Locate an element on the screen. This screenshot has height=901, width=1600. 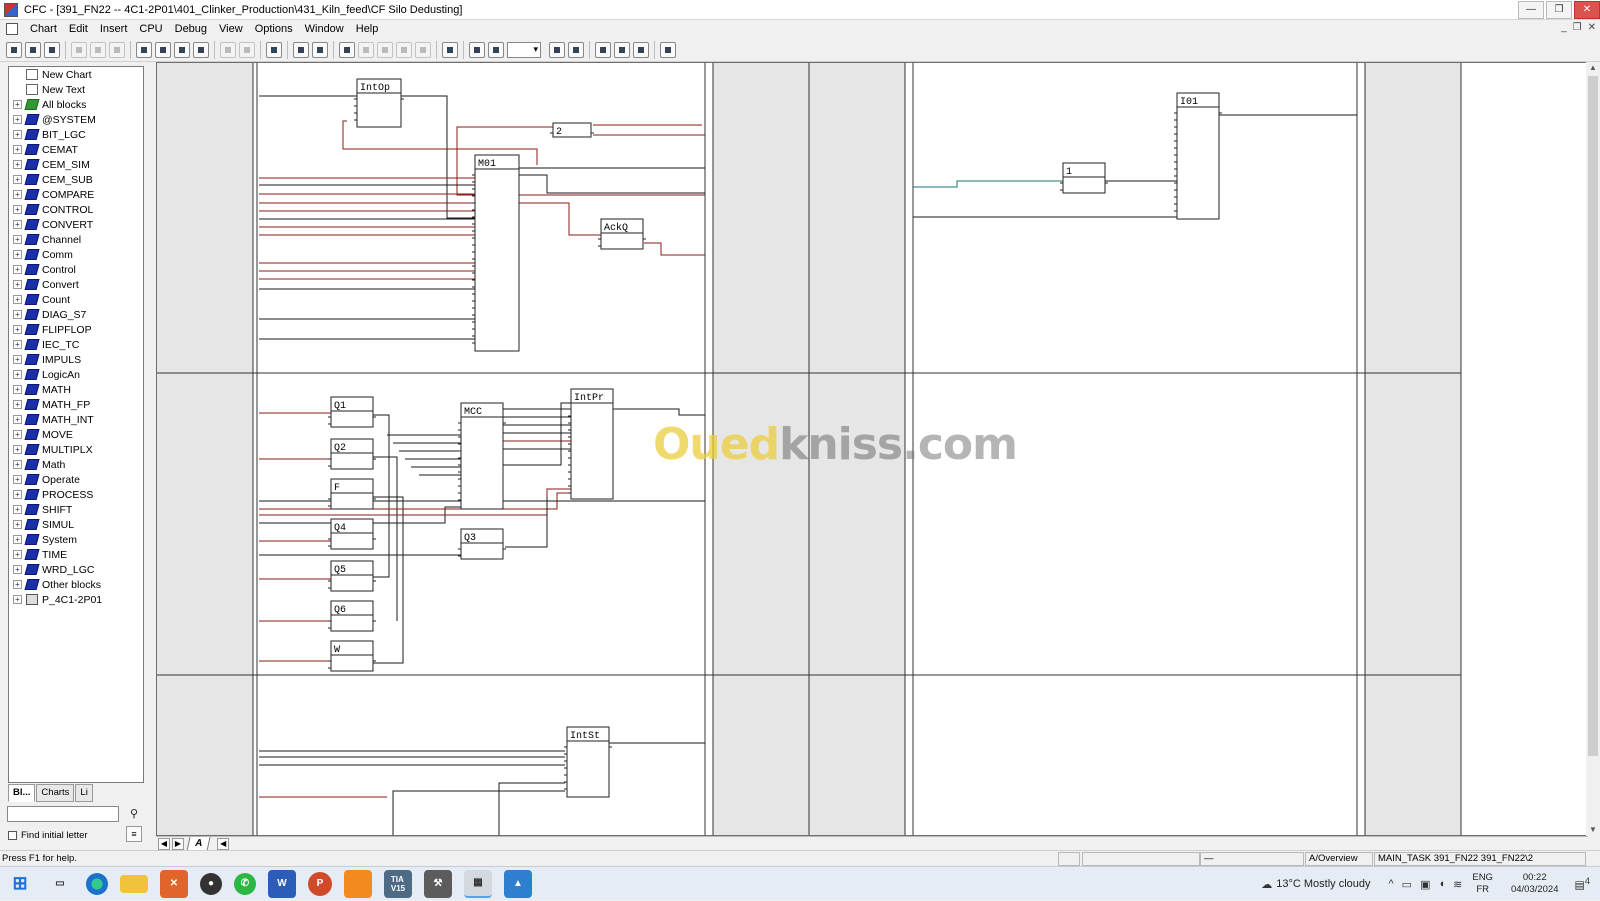
sort-icon: ≡ is located at coordinates (134, 834).